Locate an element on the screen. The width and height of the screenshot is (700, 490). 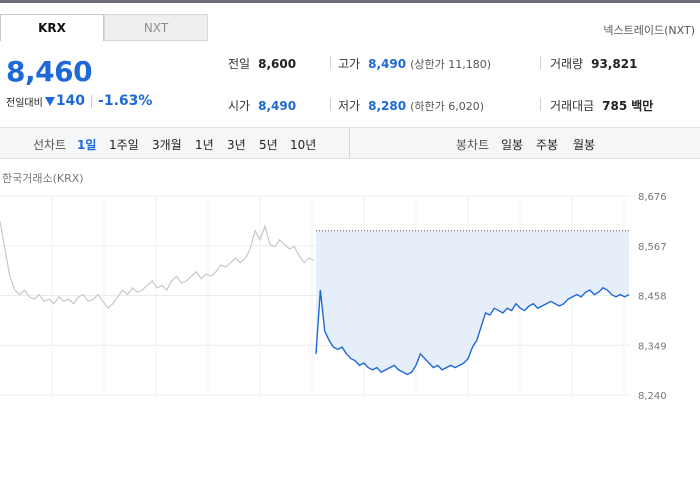
market-tabs: KRX NXT is located at coordinates (350, 27).